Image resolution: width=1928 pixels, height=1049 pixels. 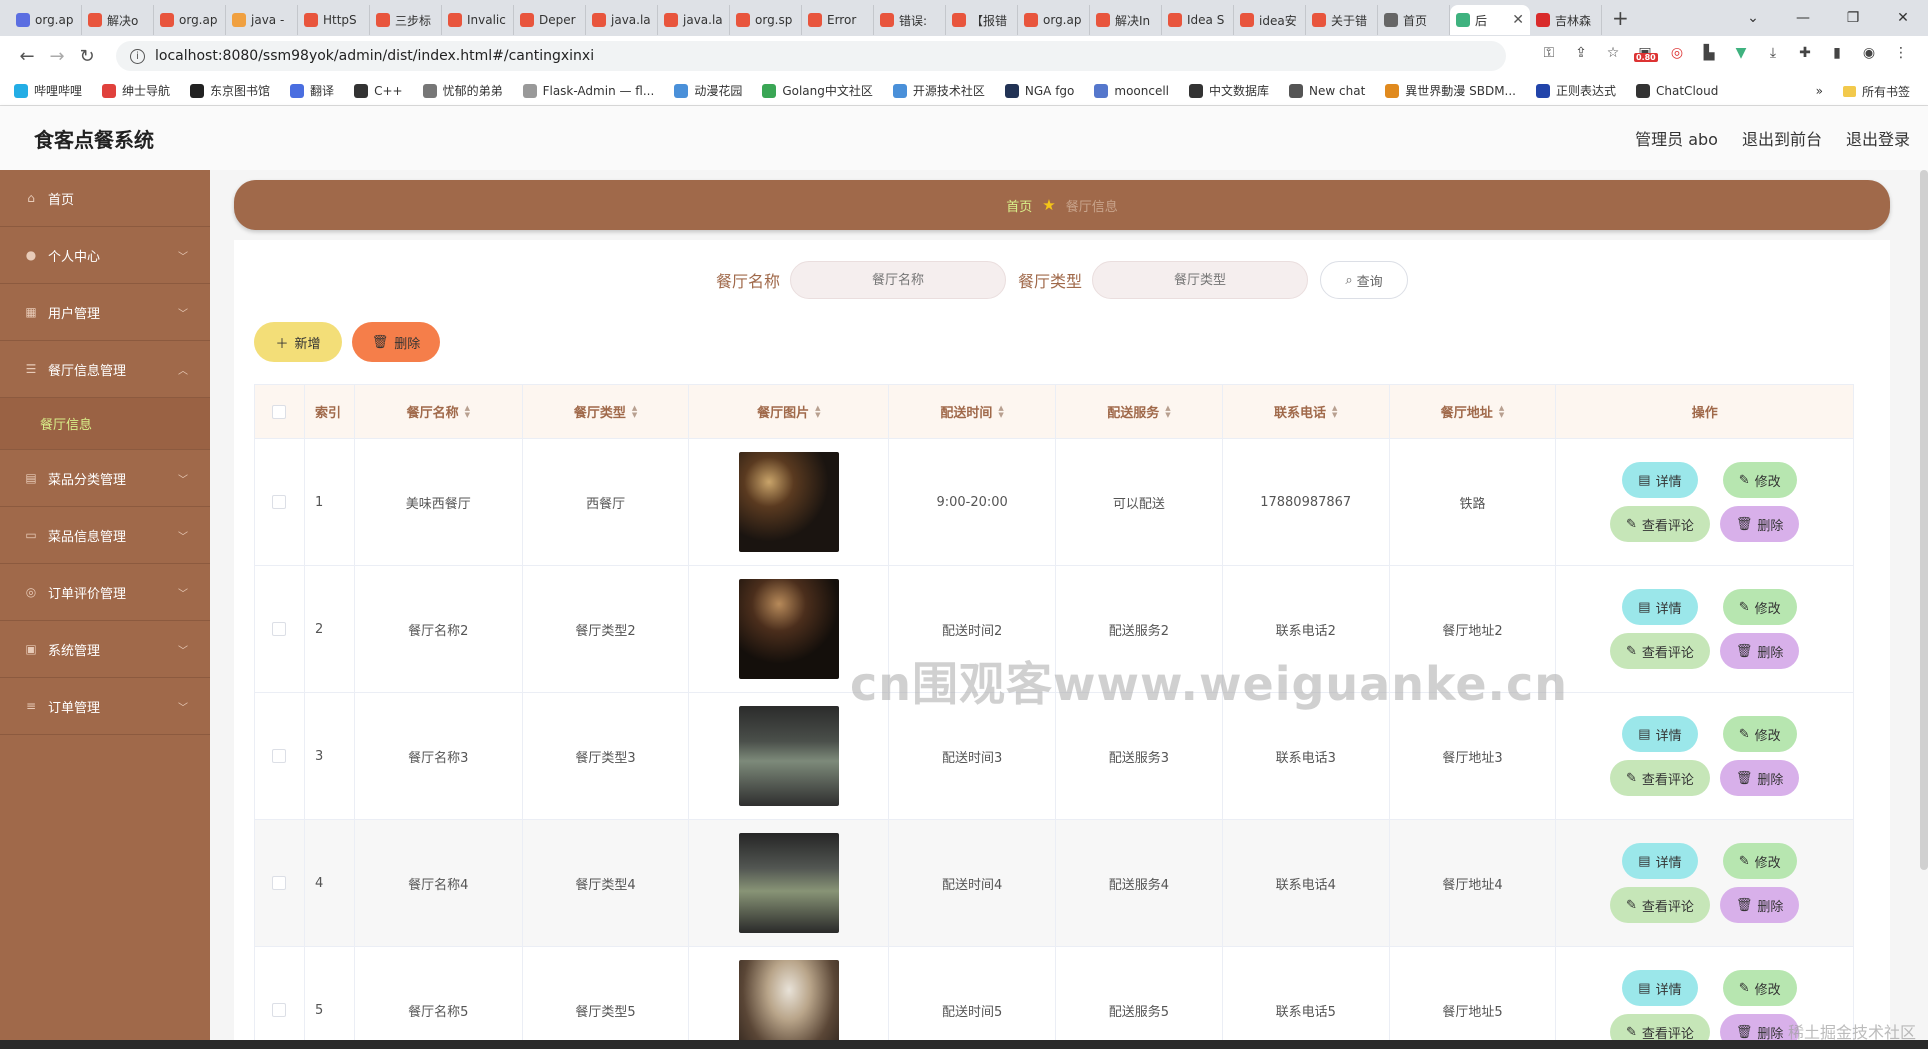 What do you see at coordinates (1613, 53) in the screenshot?
I see `bookmark-star-icon: ☆` at bounding box center [1613, 53].